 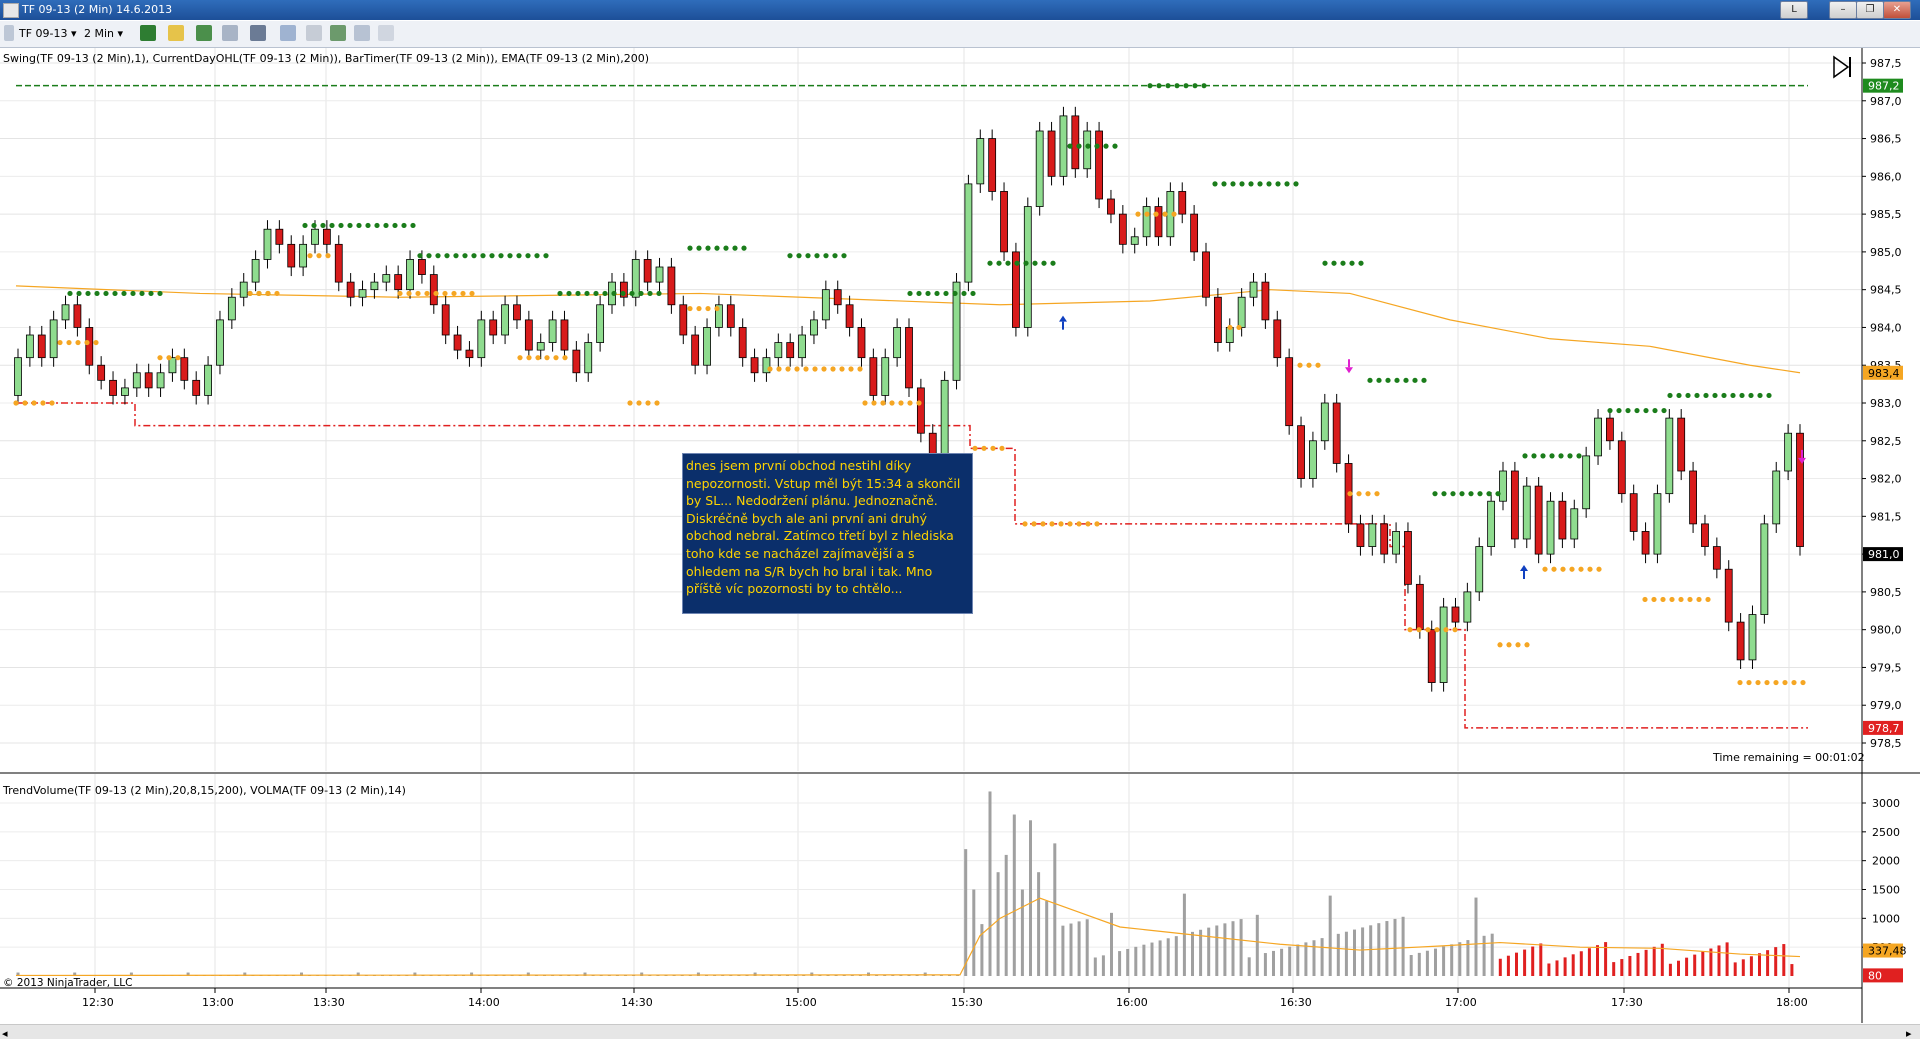 I want to click on time-tick-label: 16:30, so click(x=1296, y=1002).